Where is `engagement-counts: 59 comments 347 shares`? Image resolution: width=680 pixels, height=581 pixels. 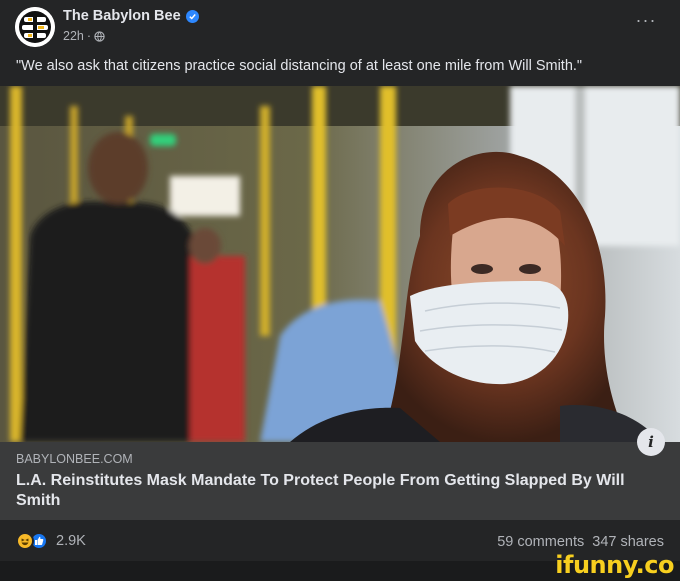
engagement-counts: 59 comments 347 shares is located at coordinates (580, 542).